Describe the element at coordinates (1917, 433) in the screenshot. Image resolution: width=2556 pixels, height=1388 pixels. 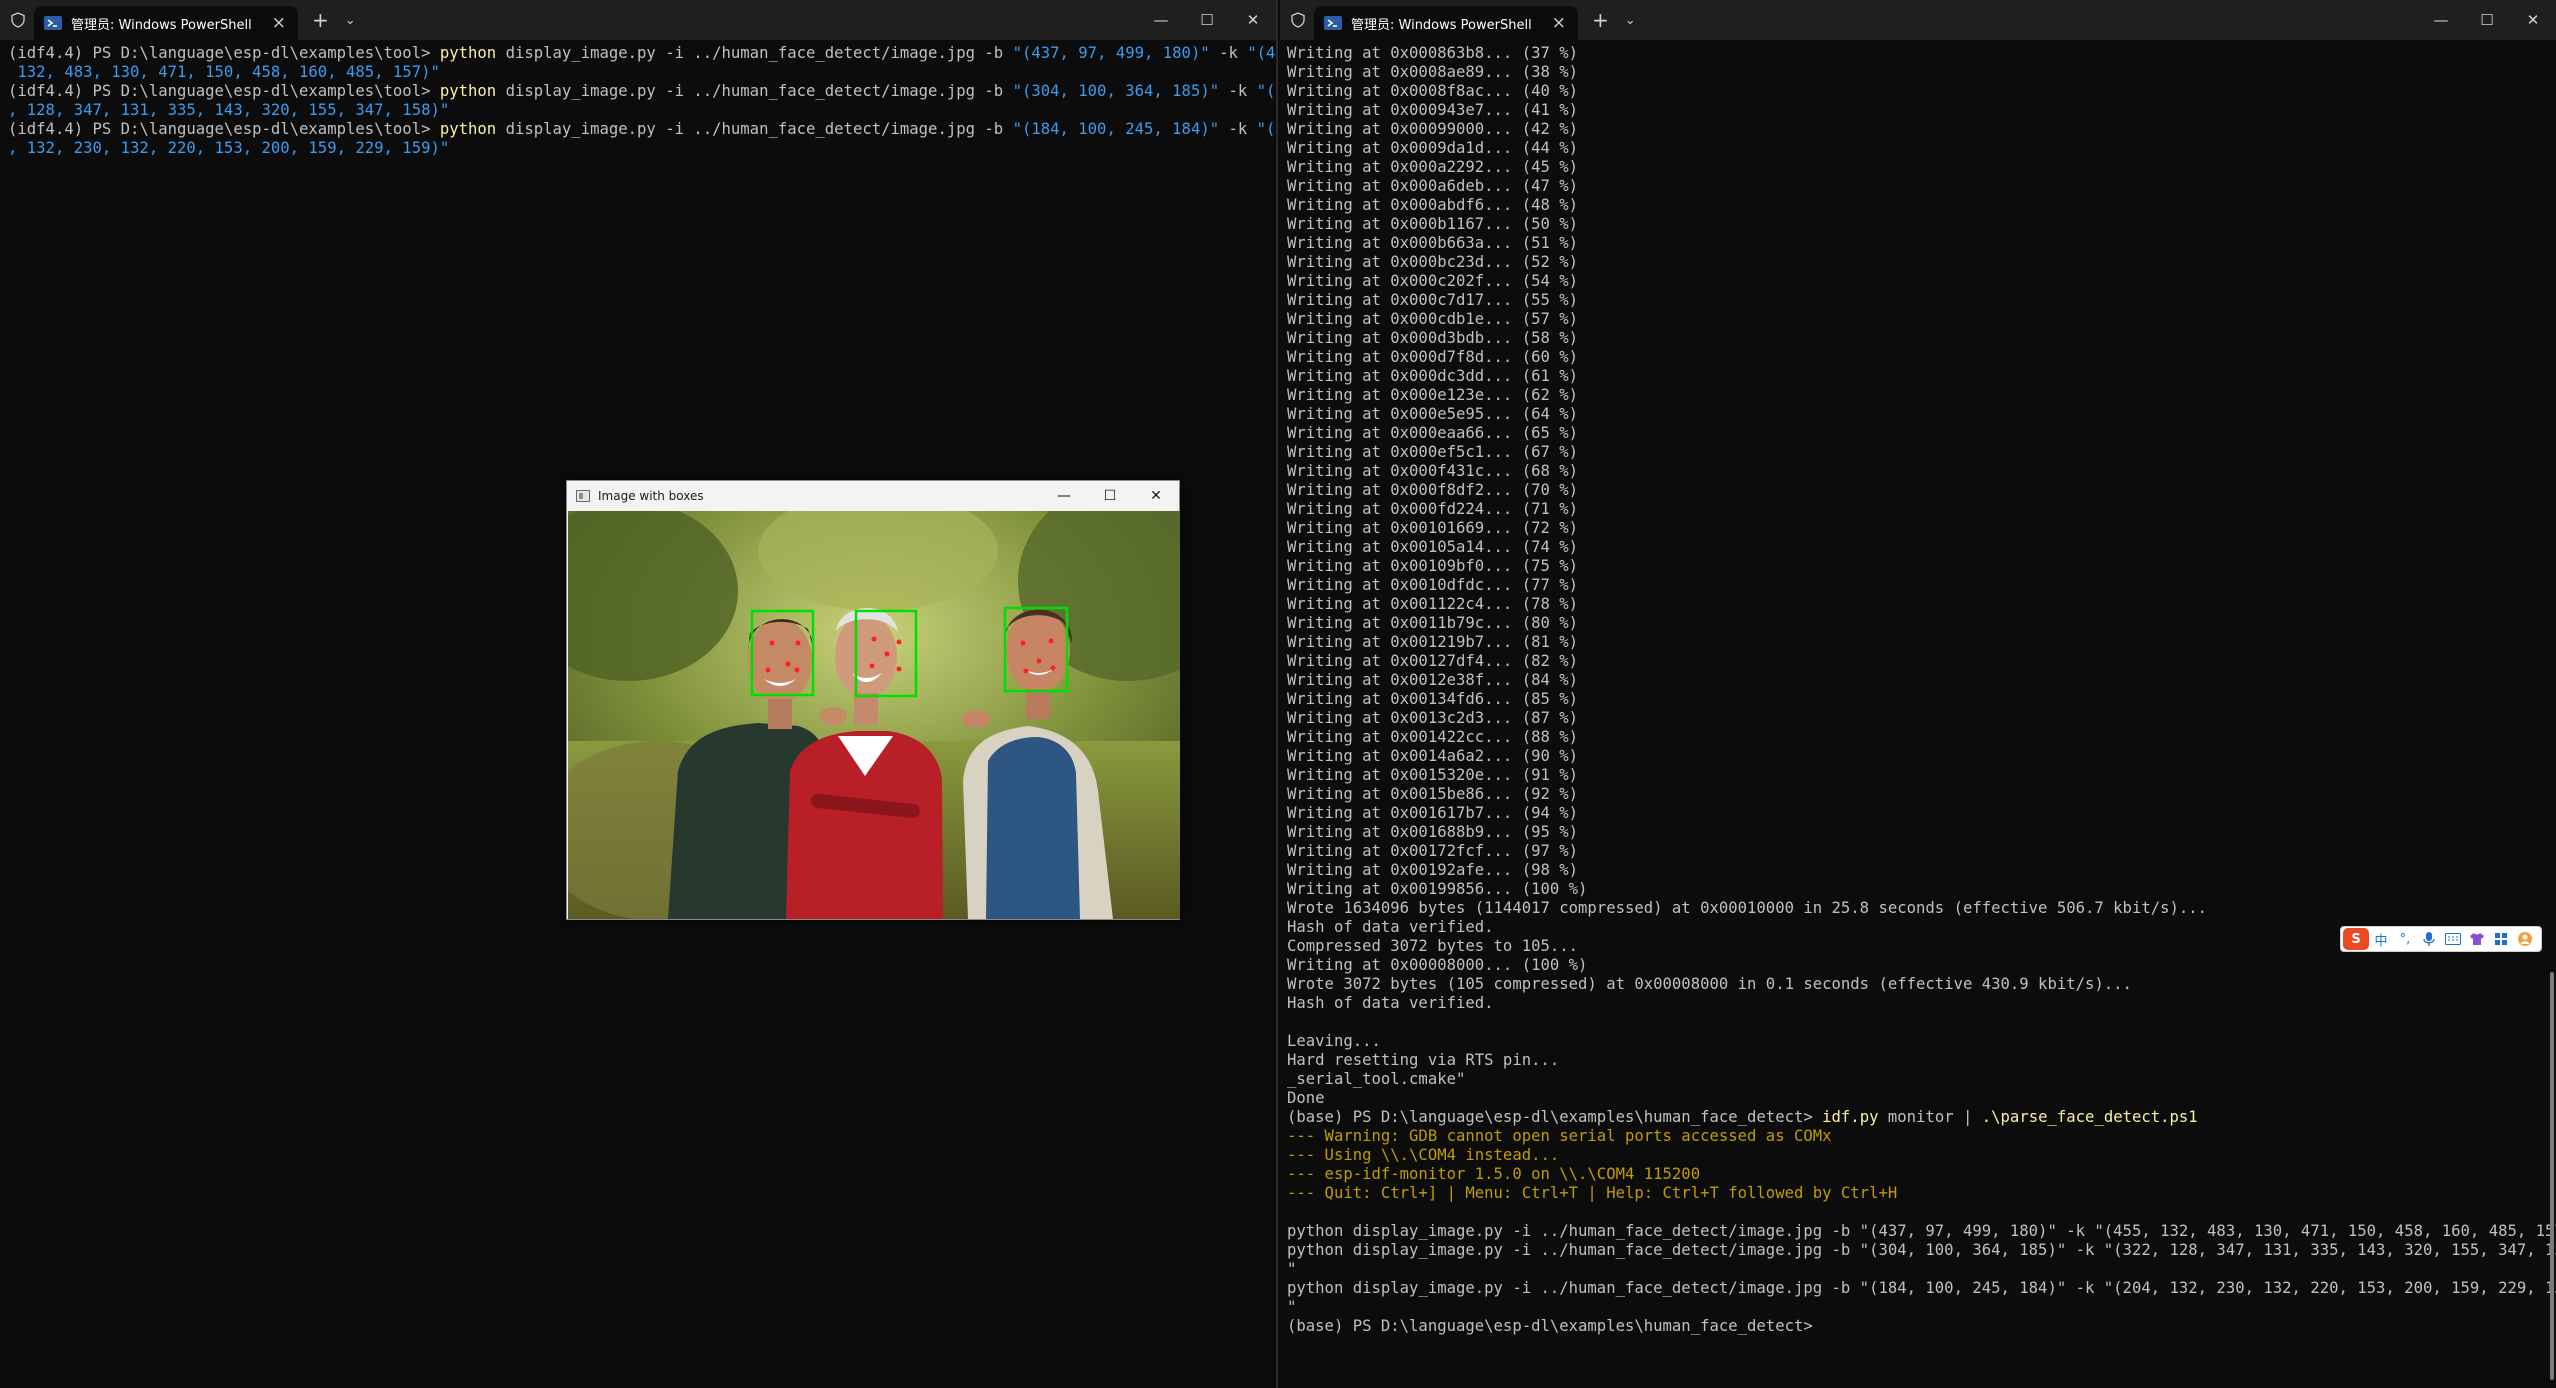
I see `terminal-line: Writing at 0x000eaa66... (65 %)` at that location.